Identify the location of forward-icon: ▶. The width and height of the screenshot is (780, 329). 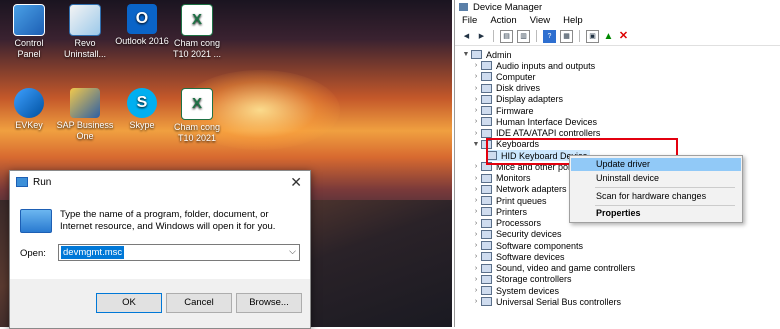
(481, 36).